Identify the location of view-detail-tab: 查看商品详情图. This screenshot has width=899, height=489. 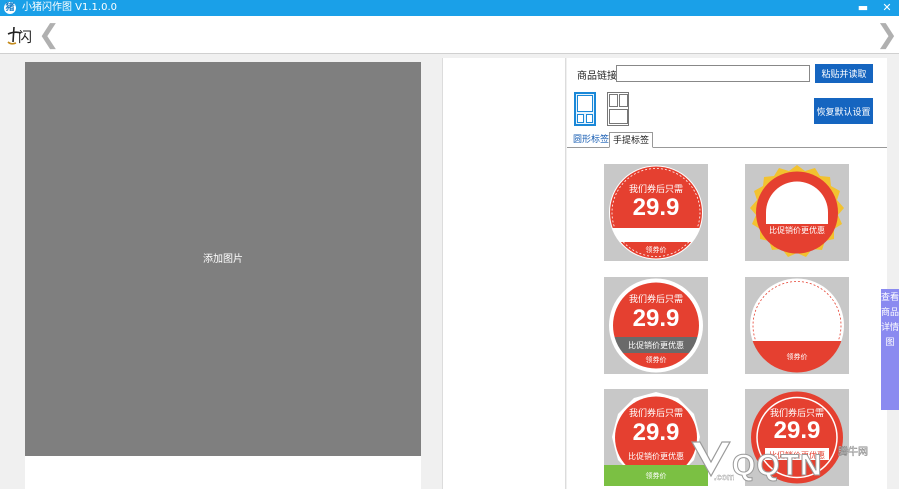
(890, 349).